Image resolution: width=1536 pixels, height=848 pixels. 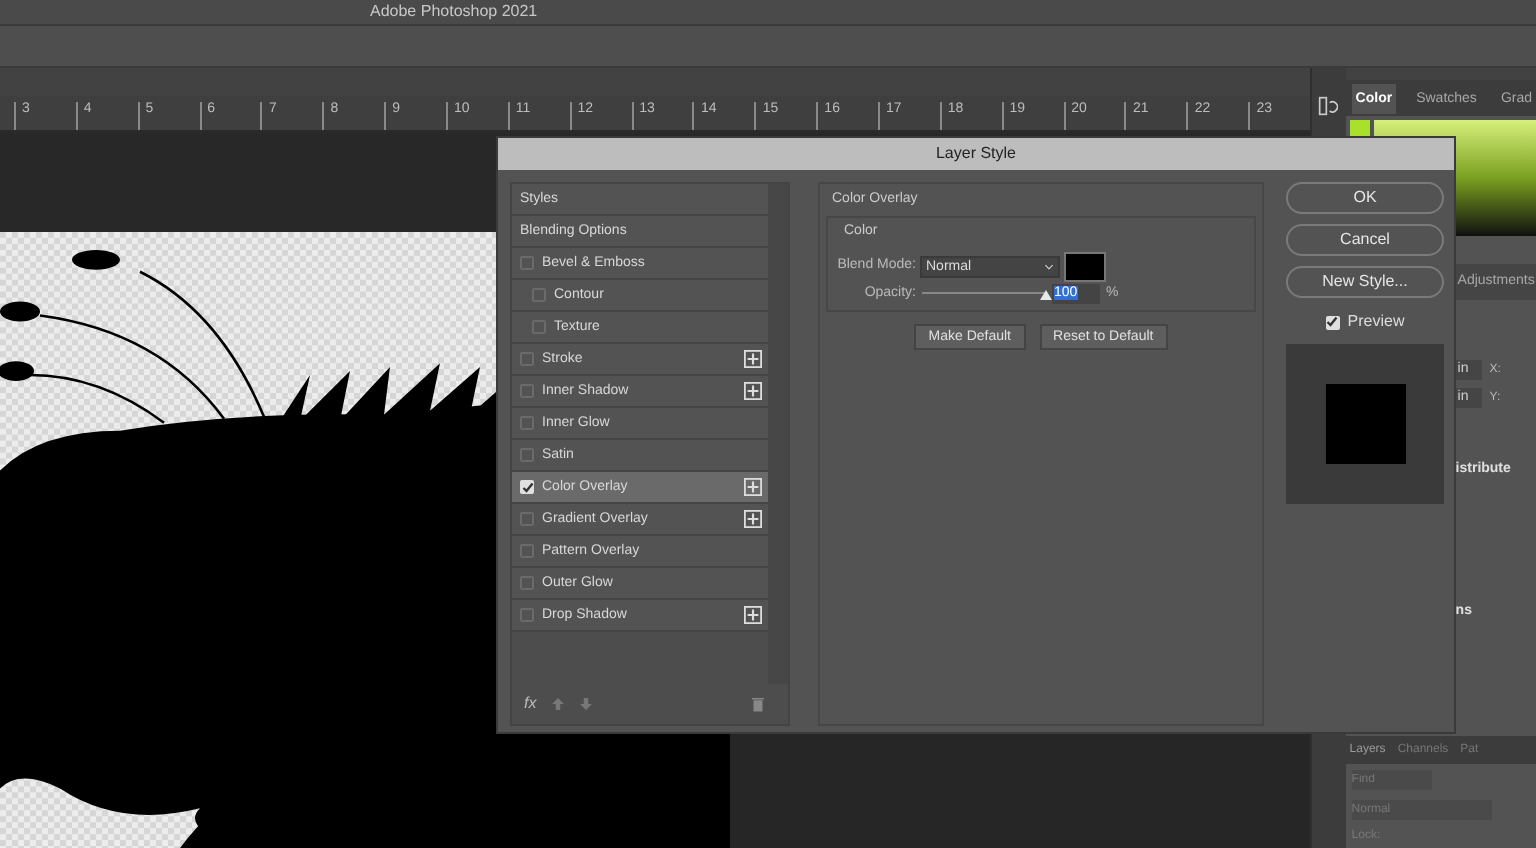 I want to click on preview-label: Preview, so click(x=1376, y=322).